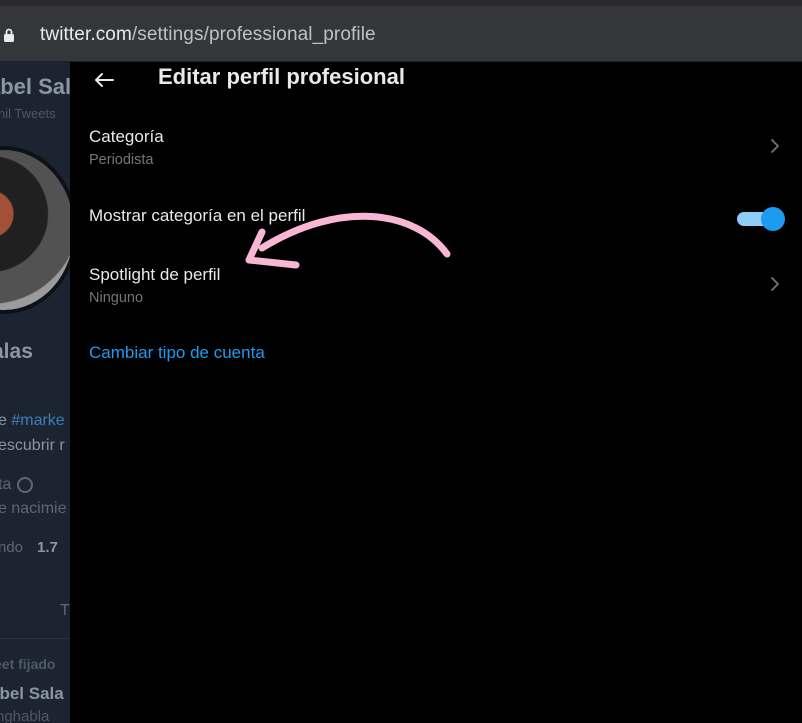  I want to click on back-button, so click(104, 80).